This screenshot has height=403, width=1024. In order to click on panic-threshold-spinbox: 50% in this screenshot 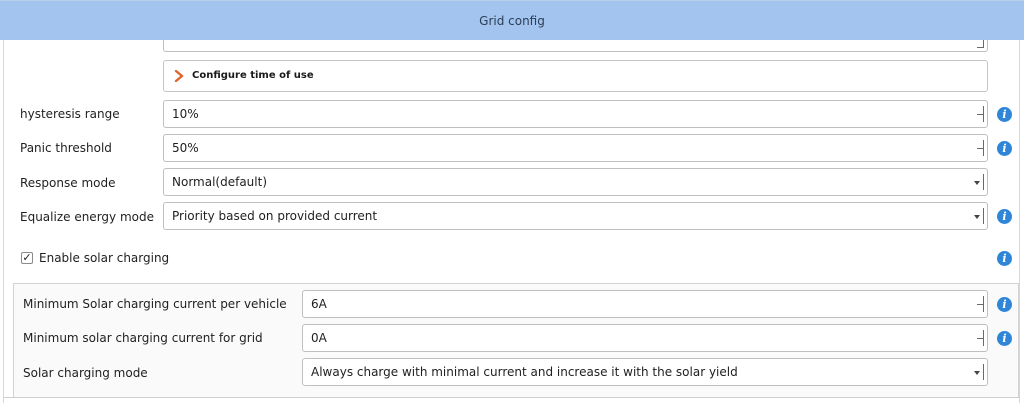, I will do `click(575, 148)`.